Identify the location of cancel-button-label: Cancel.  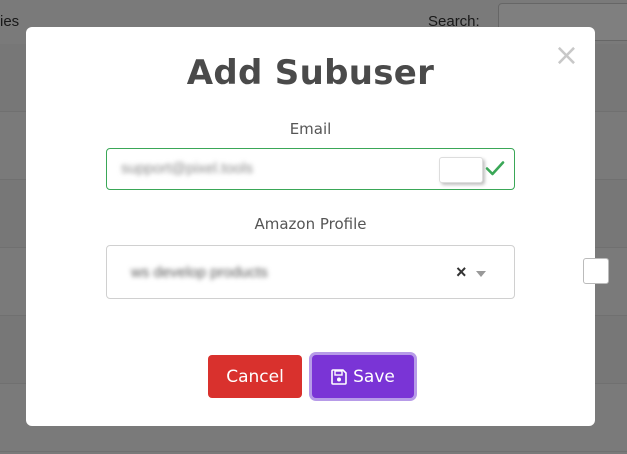
(255, 376).